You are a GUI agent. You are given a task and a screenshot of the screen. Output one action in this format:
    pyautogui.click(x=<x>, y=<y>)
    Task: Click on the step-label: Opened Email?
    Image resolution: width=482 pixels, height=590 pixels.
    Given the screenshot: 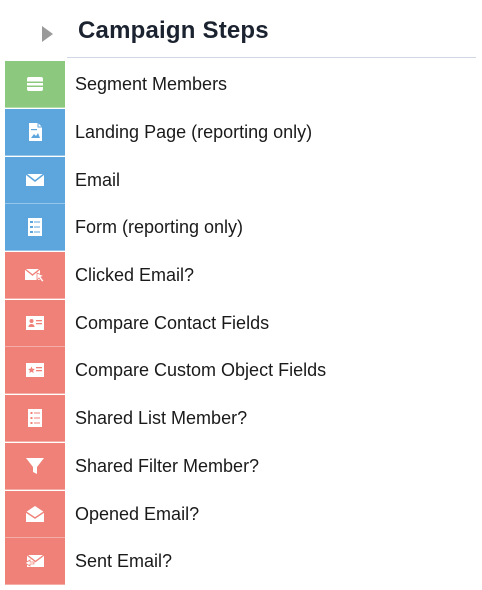 What is the action you would take?
    pyautogui.click(x=137, y=513)
    